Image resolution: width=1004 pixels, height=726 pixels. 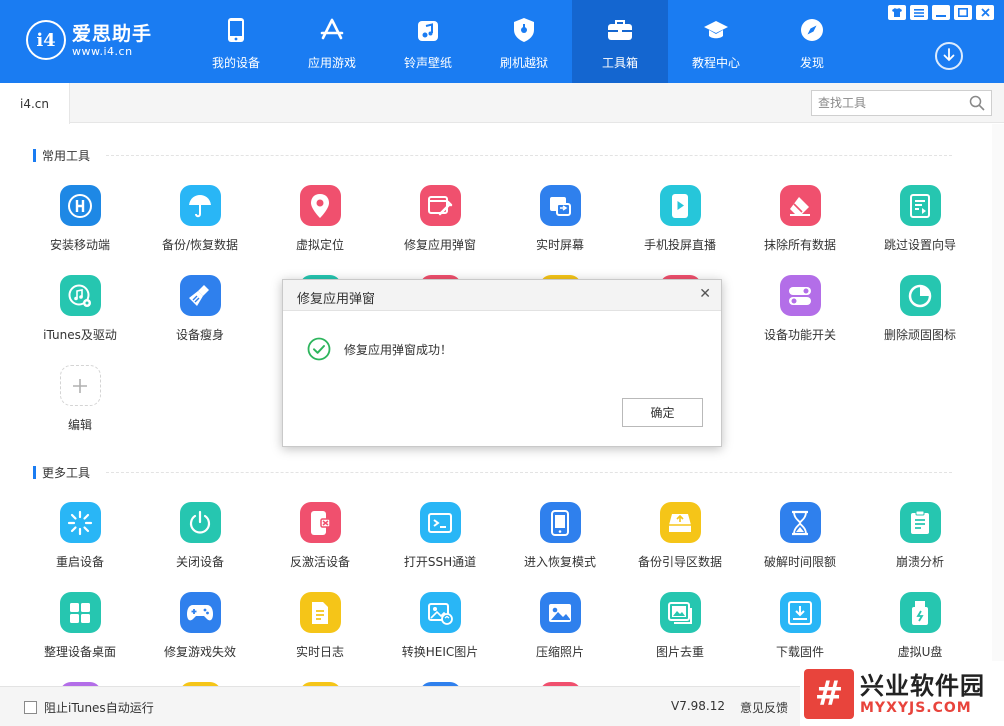 I want to click on tool-backup-restore: 备份/恢复数据, so click(x=200, y=219).